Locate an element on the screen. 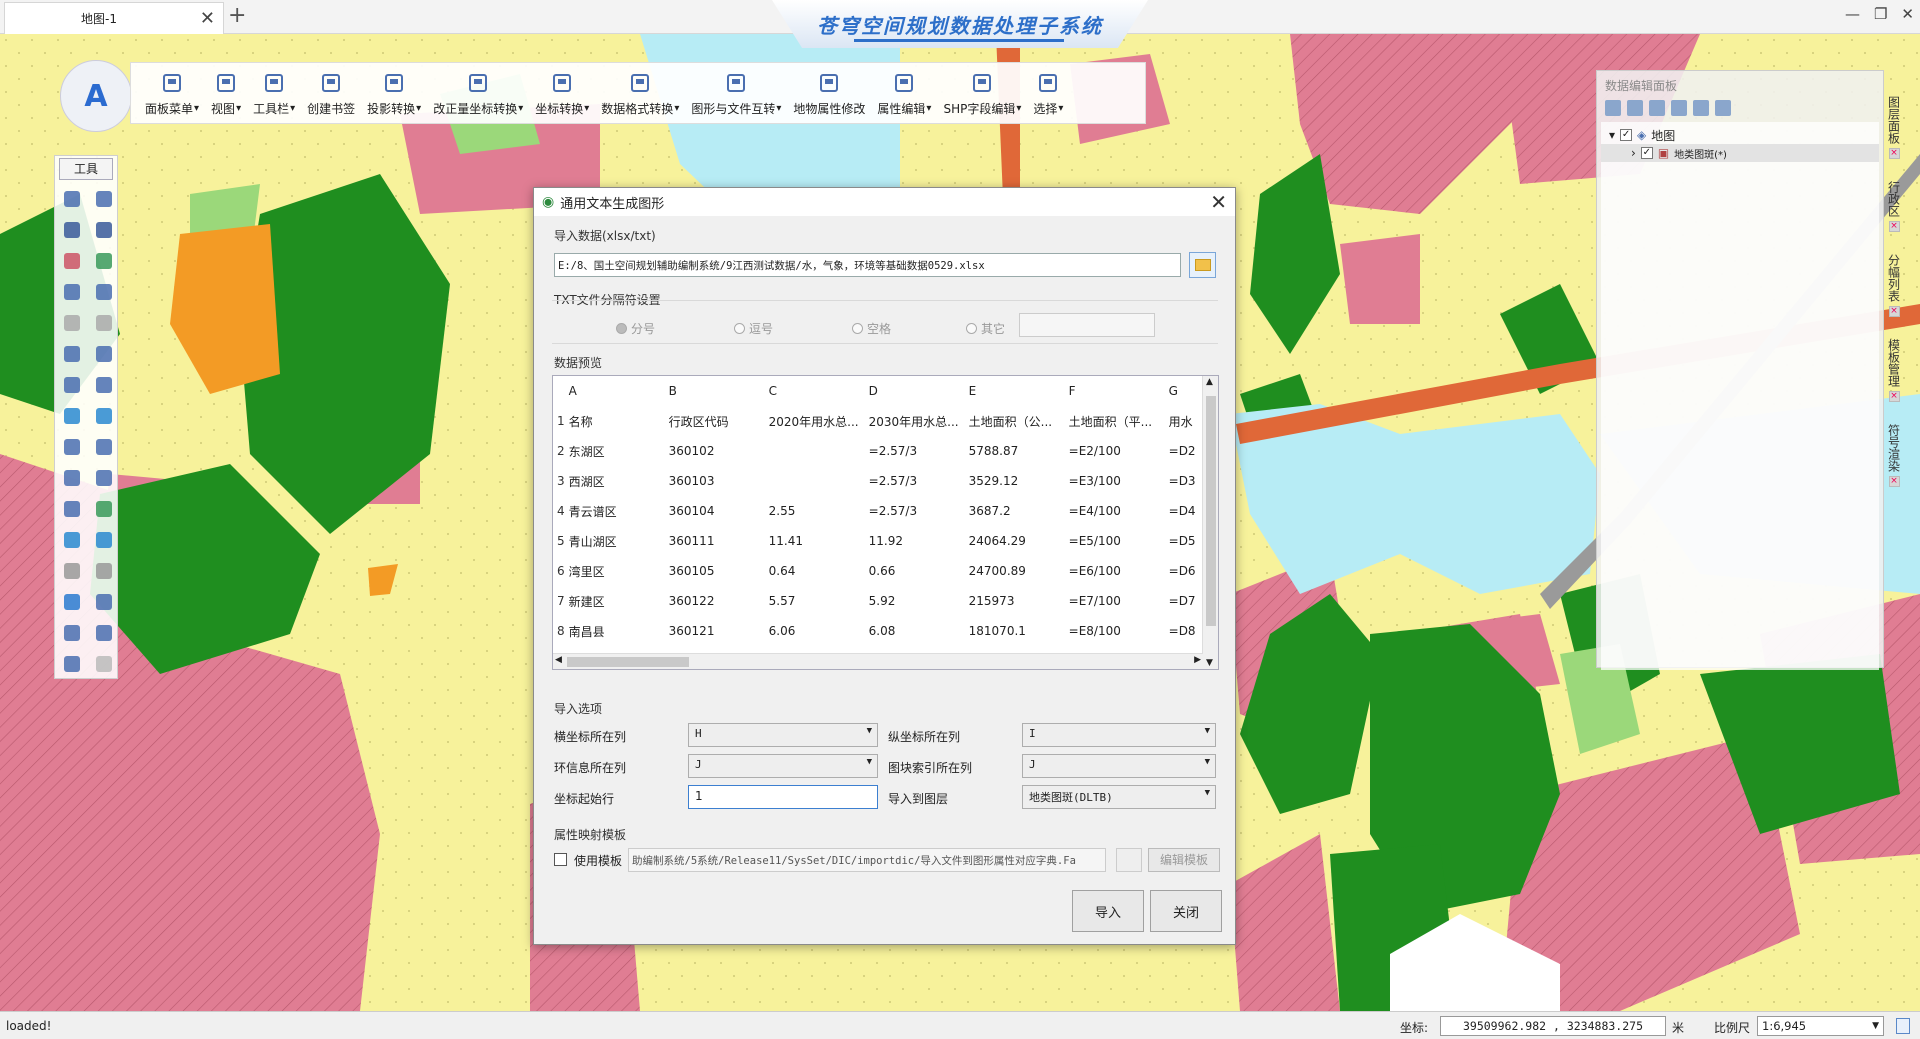 The height and width of the screenshot is (1039, 1920). toolbar-button-5: 改正量坐标转换 ▾ is located at coordinates (478, 93).